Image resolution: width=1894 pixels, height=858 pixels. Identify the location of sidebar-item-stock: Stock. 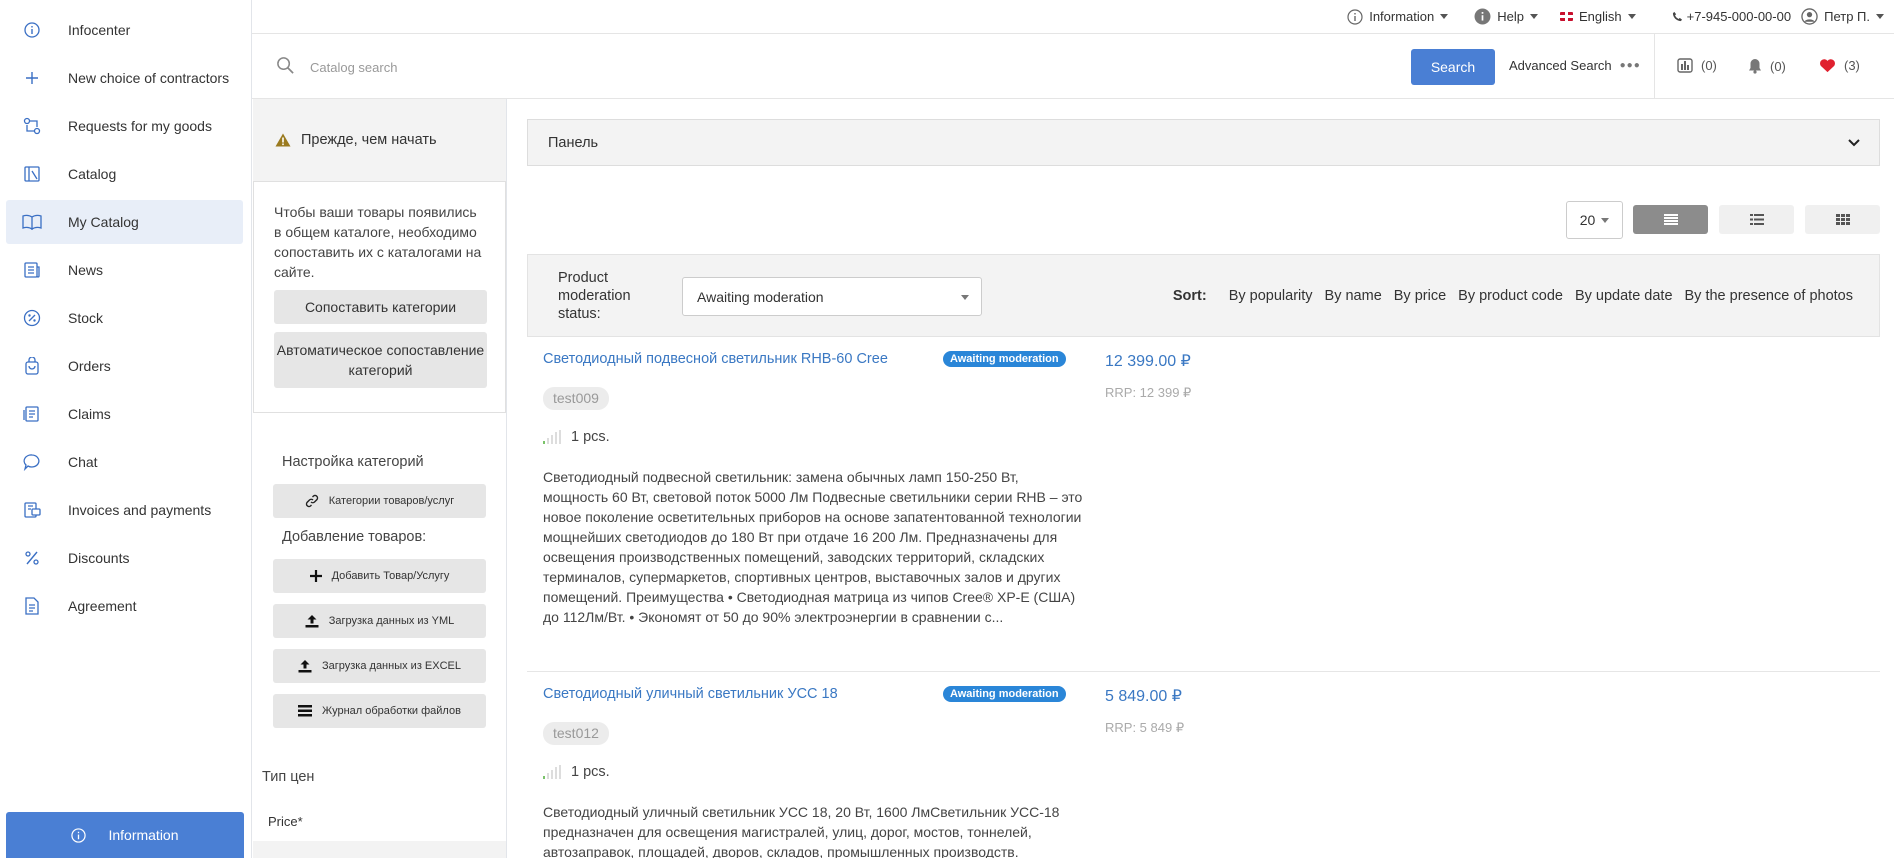
(124, 318).